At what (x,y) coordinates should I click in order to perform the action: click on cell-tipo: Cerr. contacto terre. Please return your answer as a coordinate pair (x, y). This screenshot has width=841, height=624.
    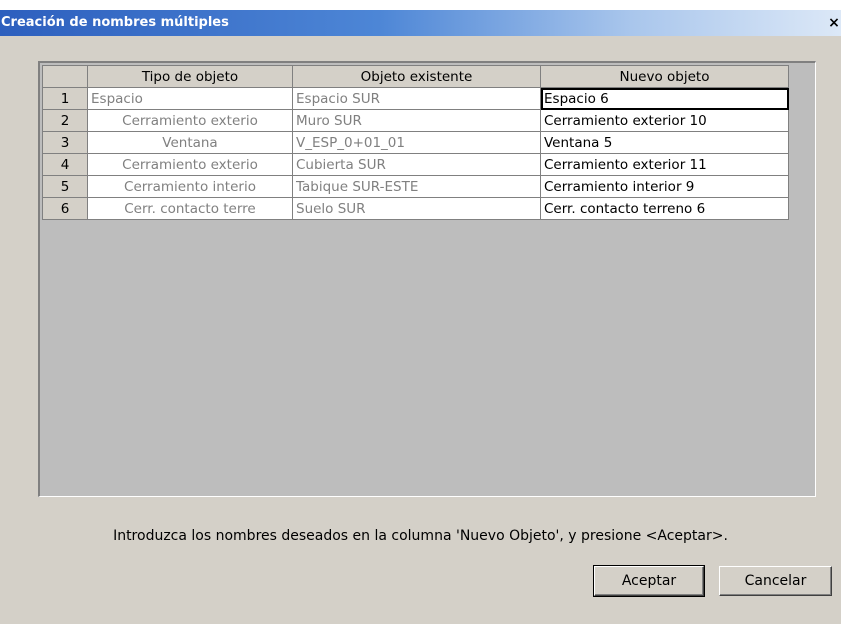
    Looking at the image, I should click on (190, 208).